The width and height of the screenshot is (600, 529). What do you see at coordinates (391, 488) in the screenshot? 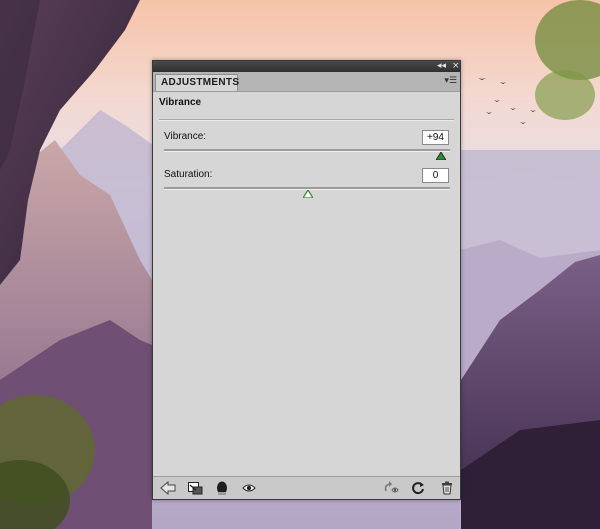
I see `previous-state-icon` at bounding box center [391, 488].